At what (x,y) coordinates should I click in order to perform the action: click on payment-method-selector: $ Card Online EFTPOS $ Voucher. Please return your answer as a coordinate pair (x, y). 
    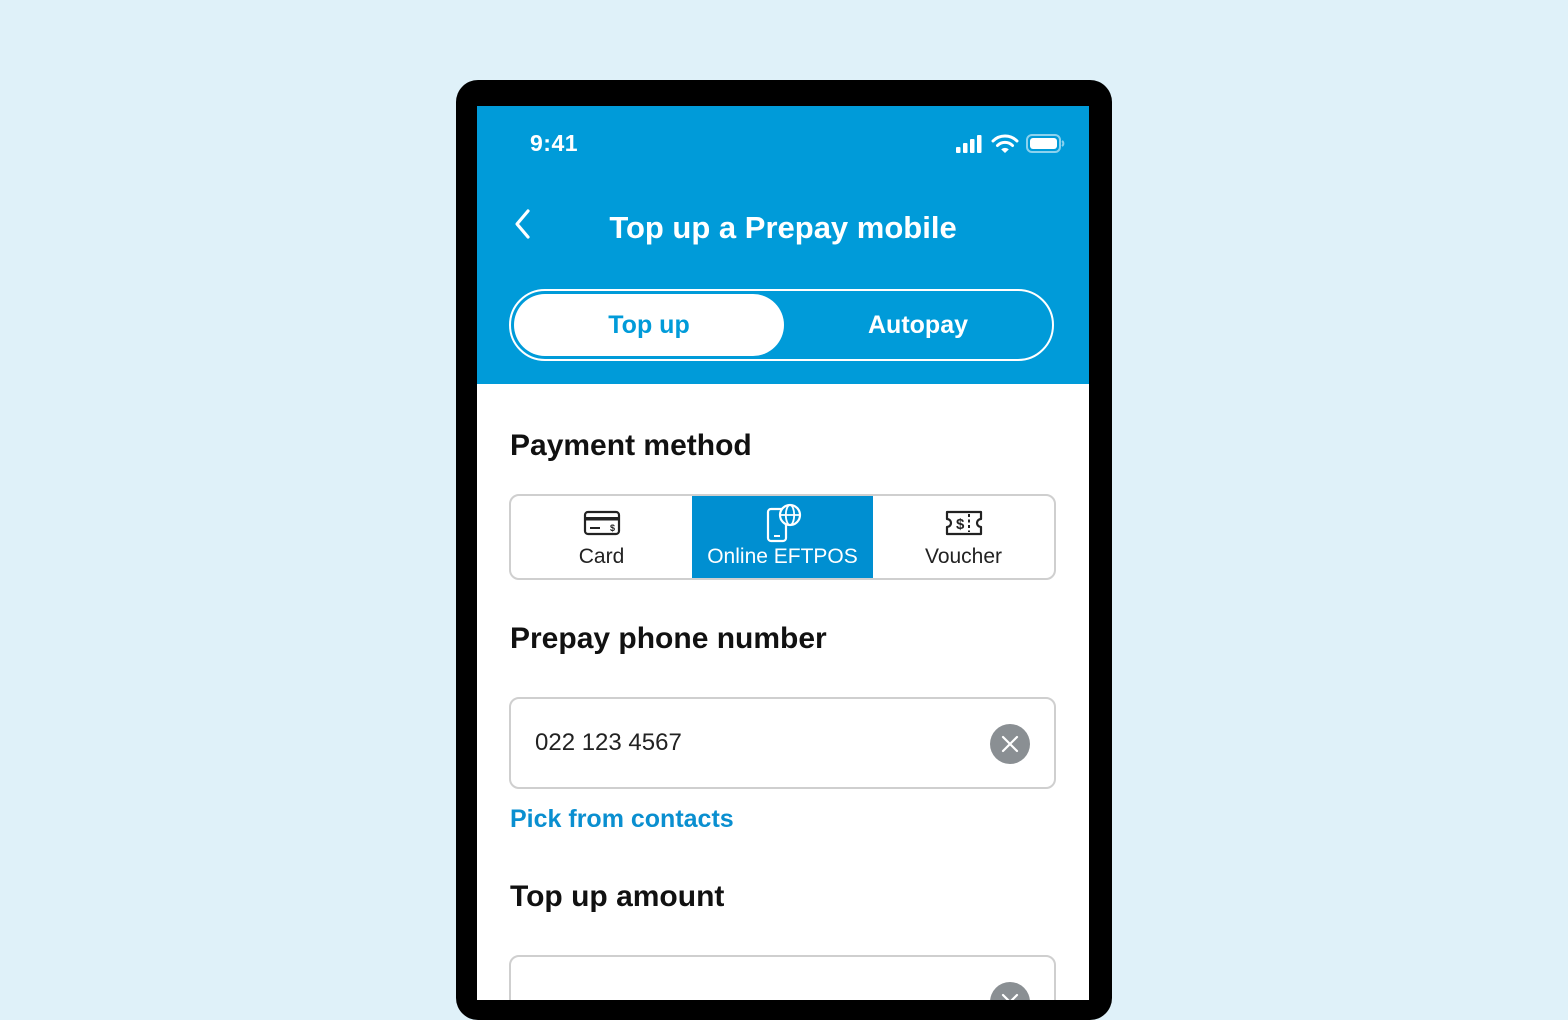
    Looking at the image, I should click on (782, 537).